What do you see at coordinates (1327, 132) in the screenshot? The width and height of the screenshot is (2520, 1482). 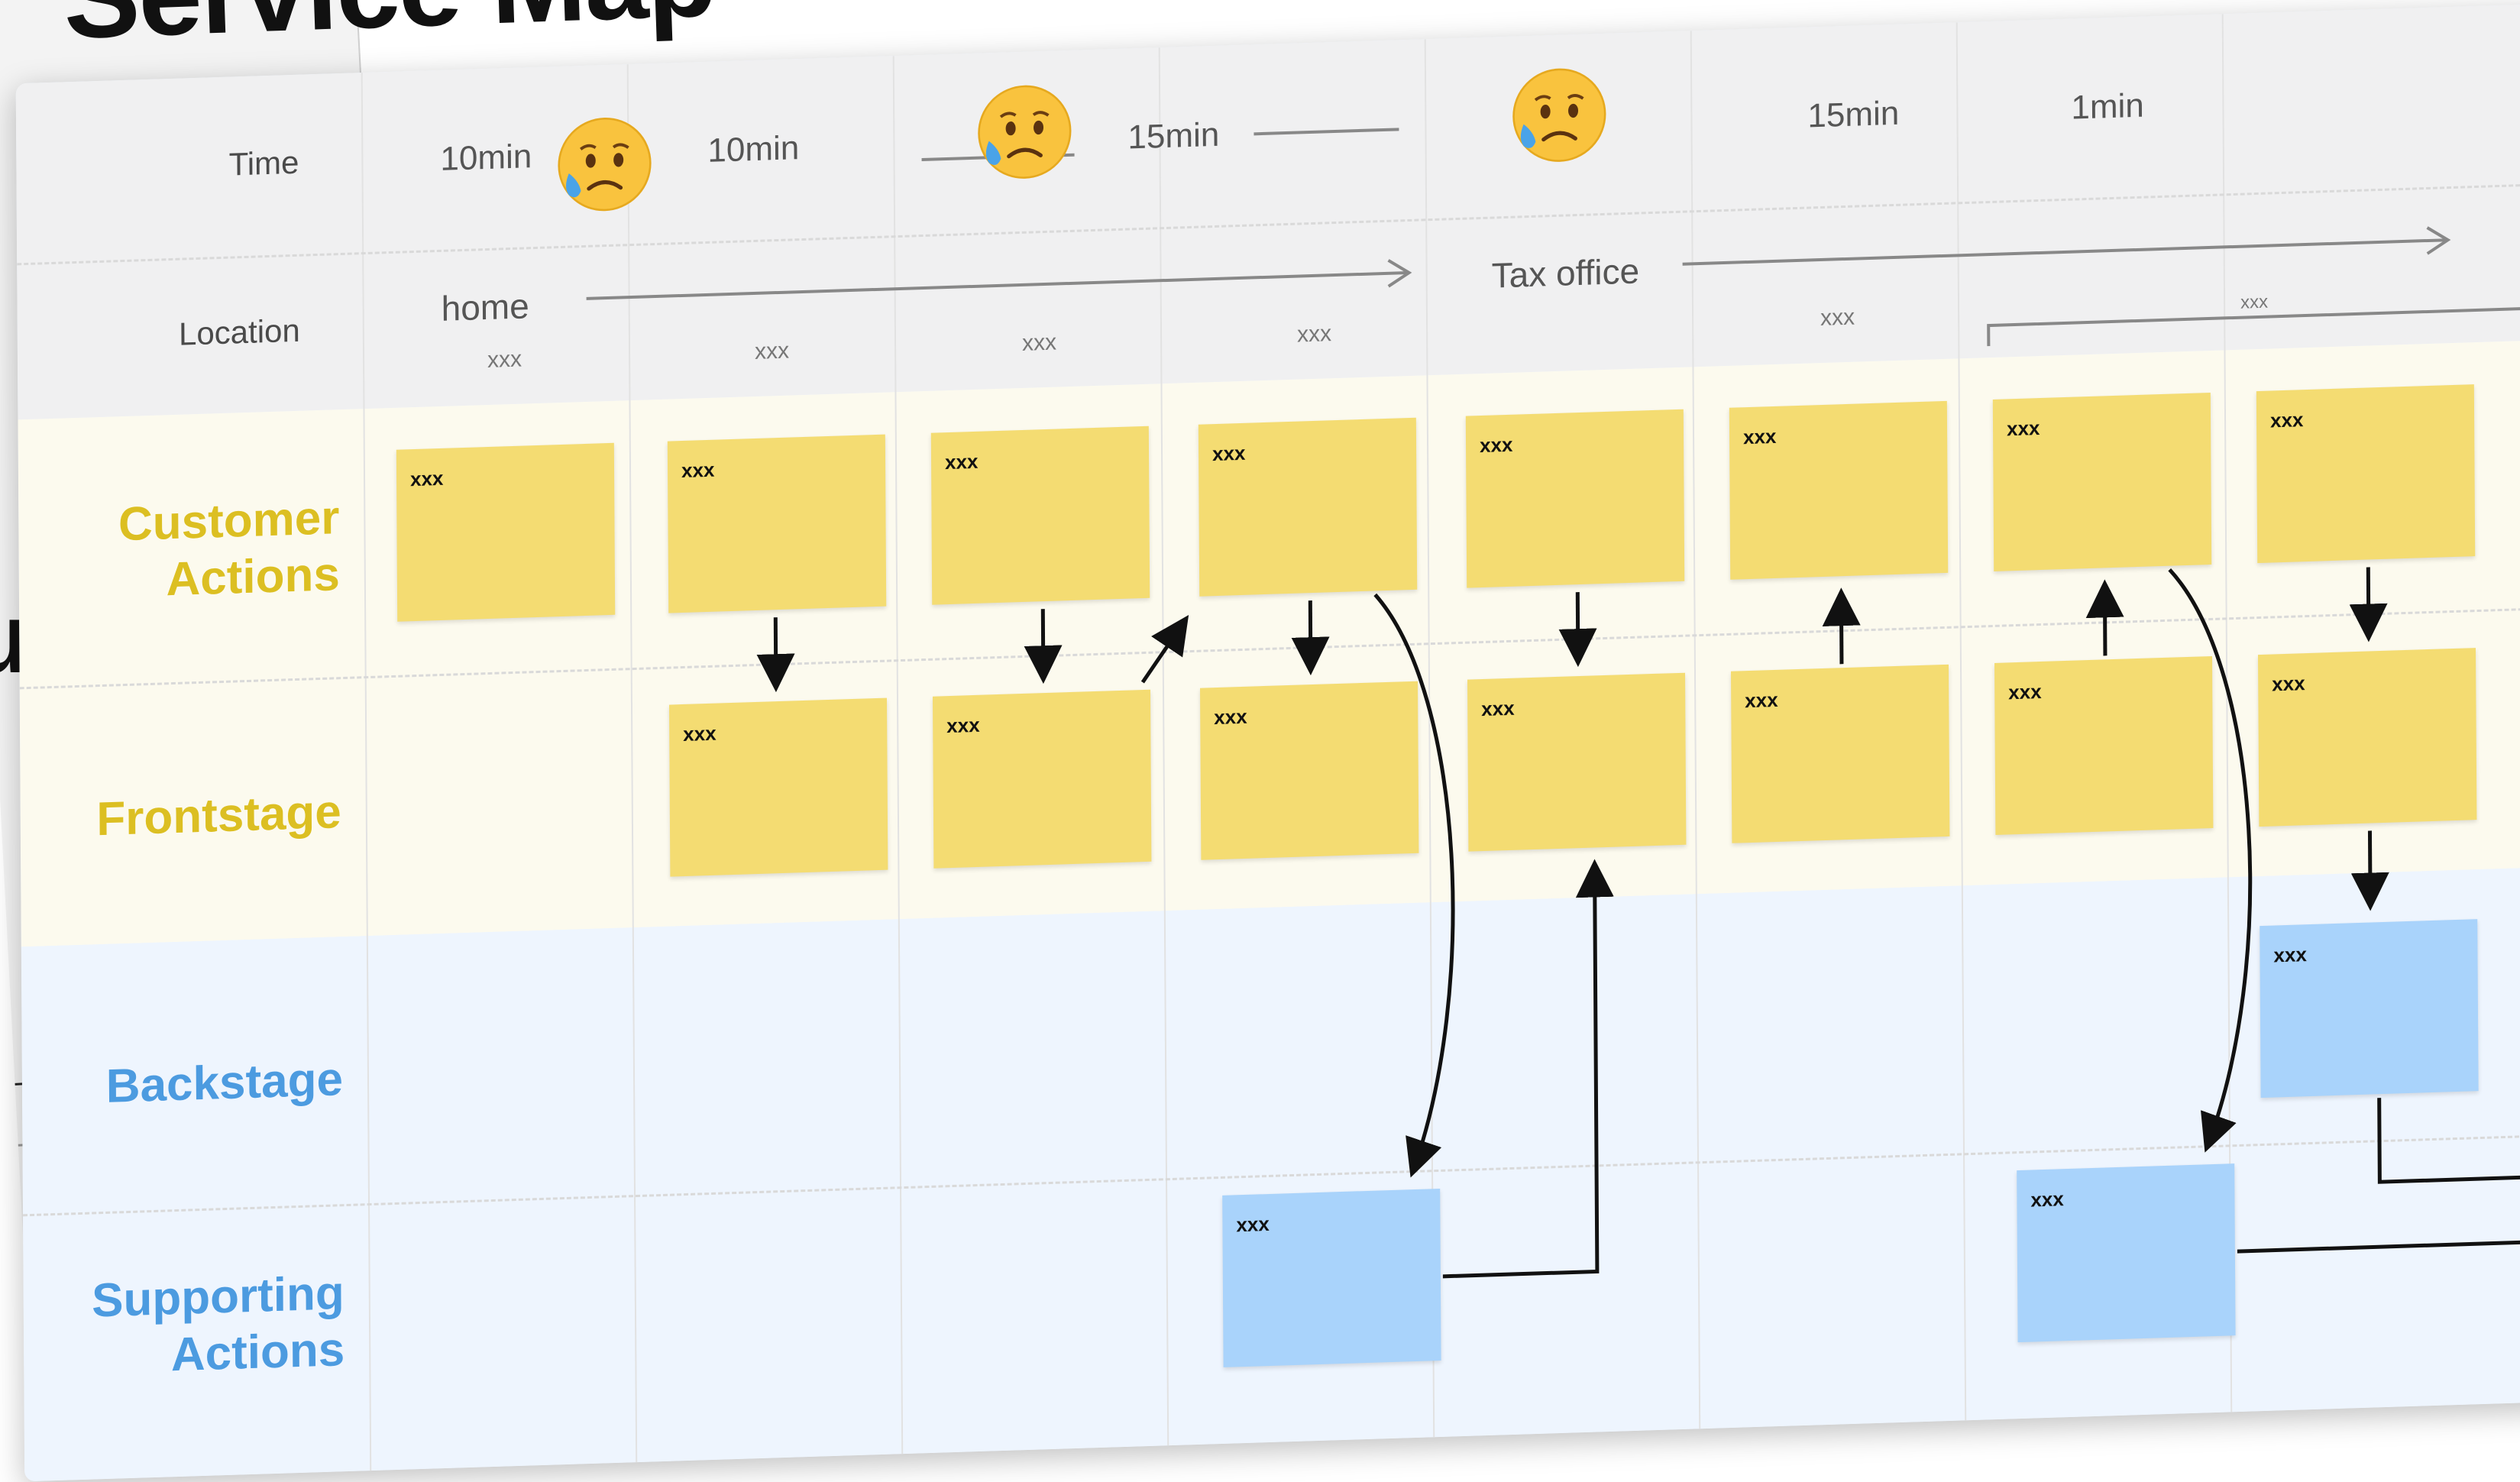 I see `time-segment-line` at bounding box center [1327, 132].